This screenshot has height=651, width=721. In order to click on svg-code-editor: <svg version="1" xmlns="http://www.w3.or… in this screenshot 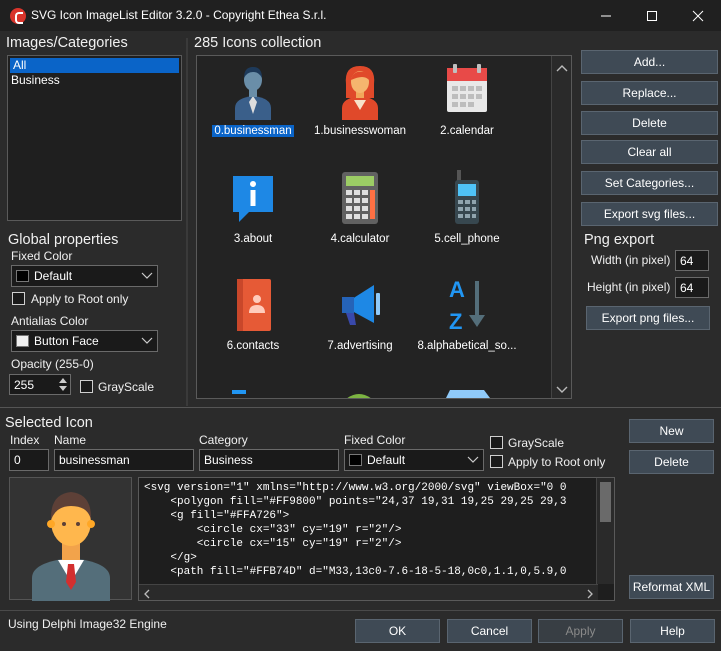, I will do `click(376, 539)`.